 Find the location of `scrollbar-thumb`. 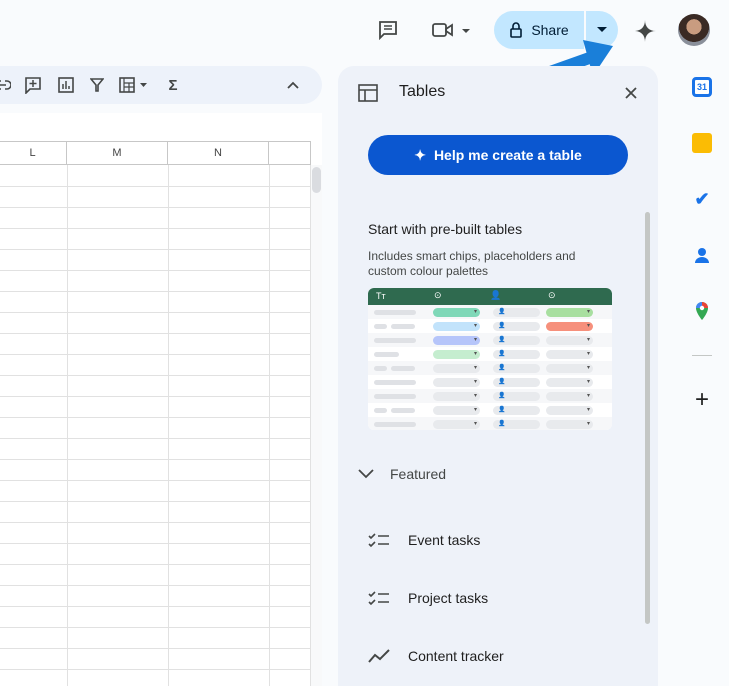

scrollbar-thumb is located at coordinates (316, 180).